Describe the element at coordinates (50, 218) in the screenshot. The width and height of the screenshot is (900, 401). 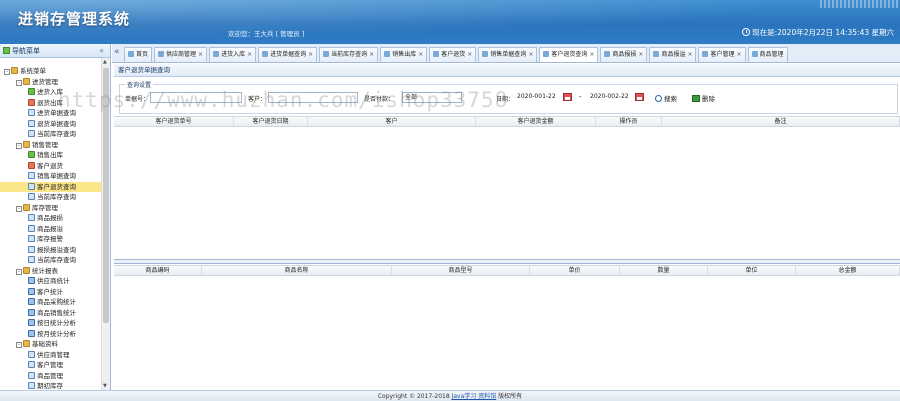
I see `nav-item: 商品报损` at that location.